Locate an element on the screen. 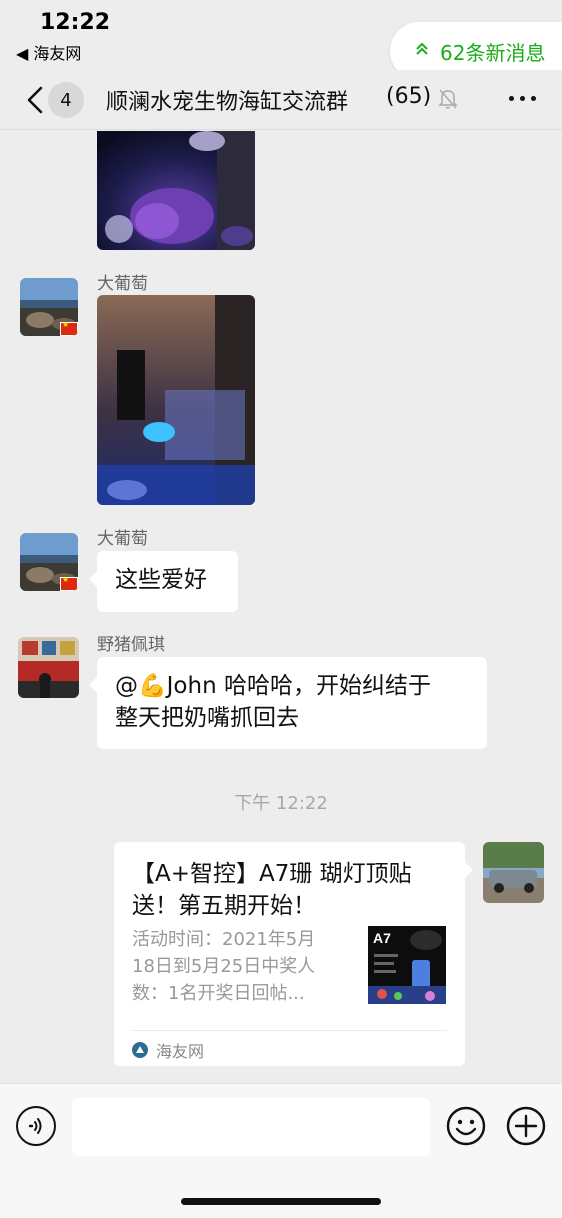 Image resolution: width=562 pixels, height=1218 pixels. message-bubble: 这些爱好 is located at coordinates (163, 581).